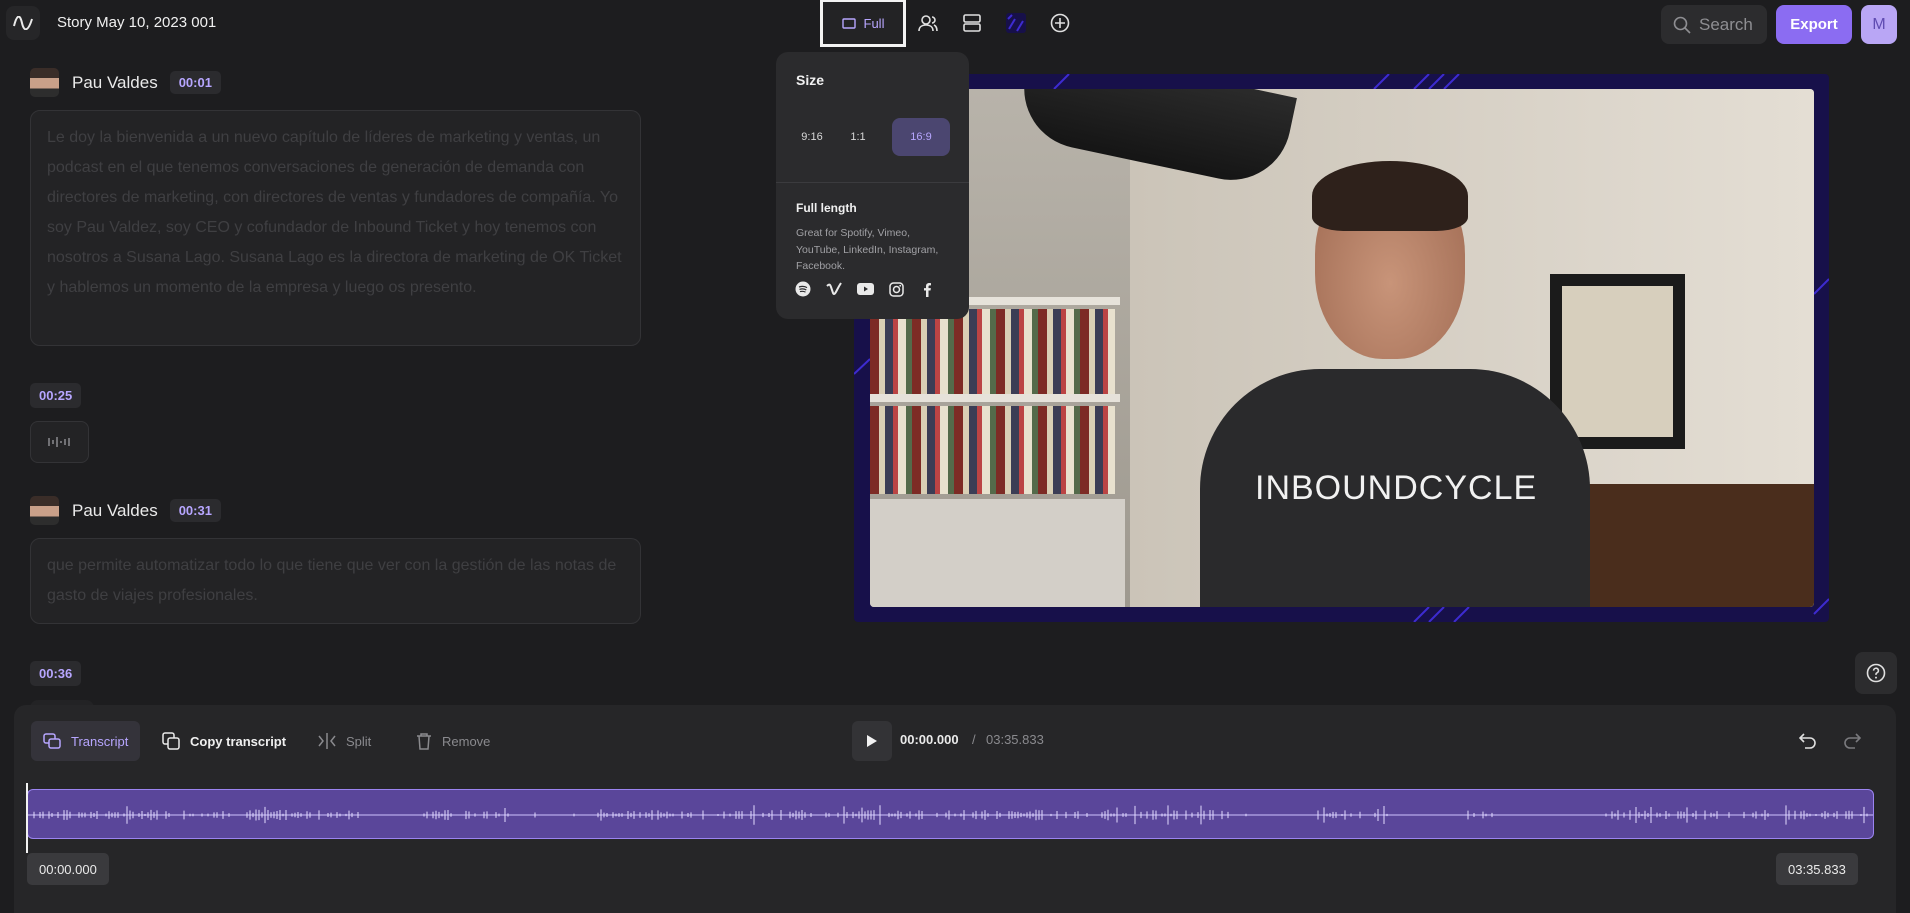 The image size is (1910, 913). What do you see at coordinates (344, 741) in the screenshot?
I see `split-button: Split` at bounding box center [344, 741].